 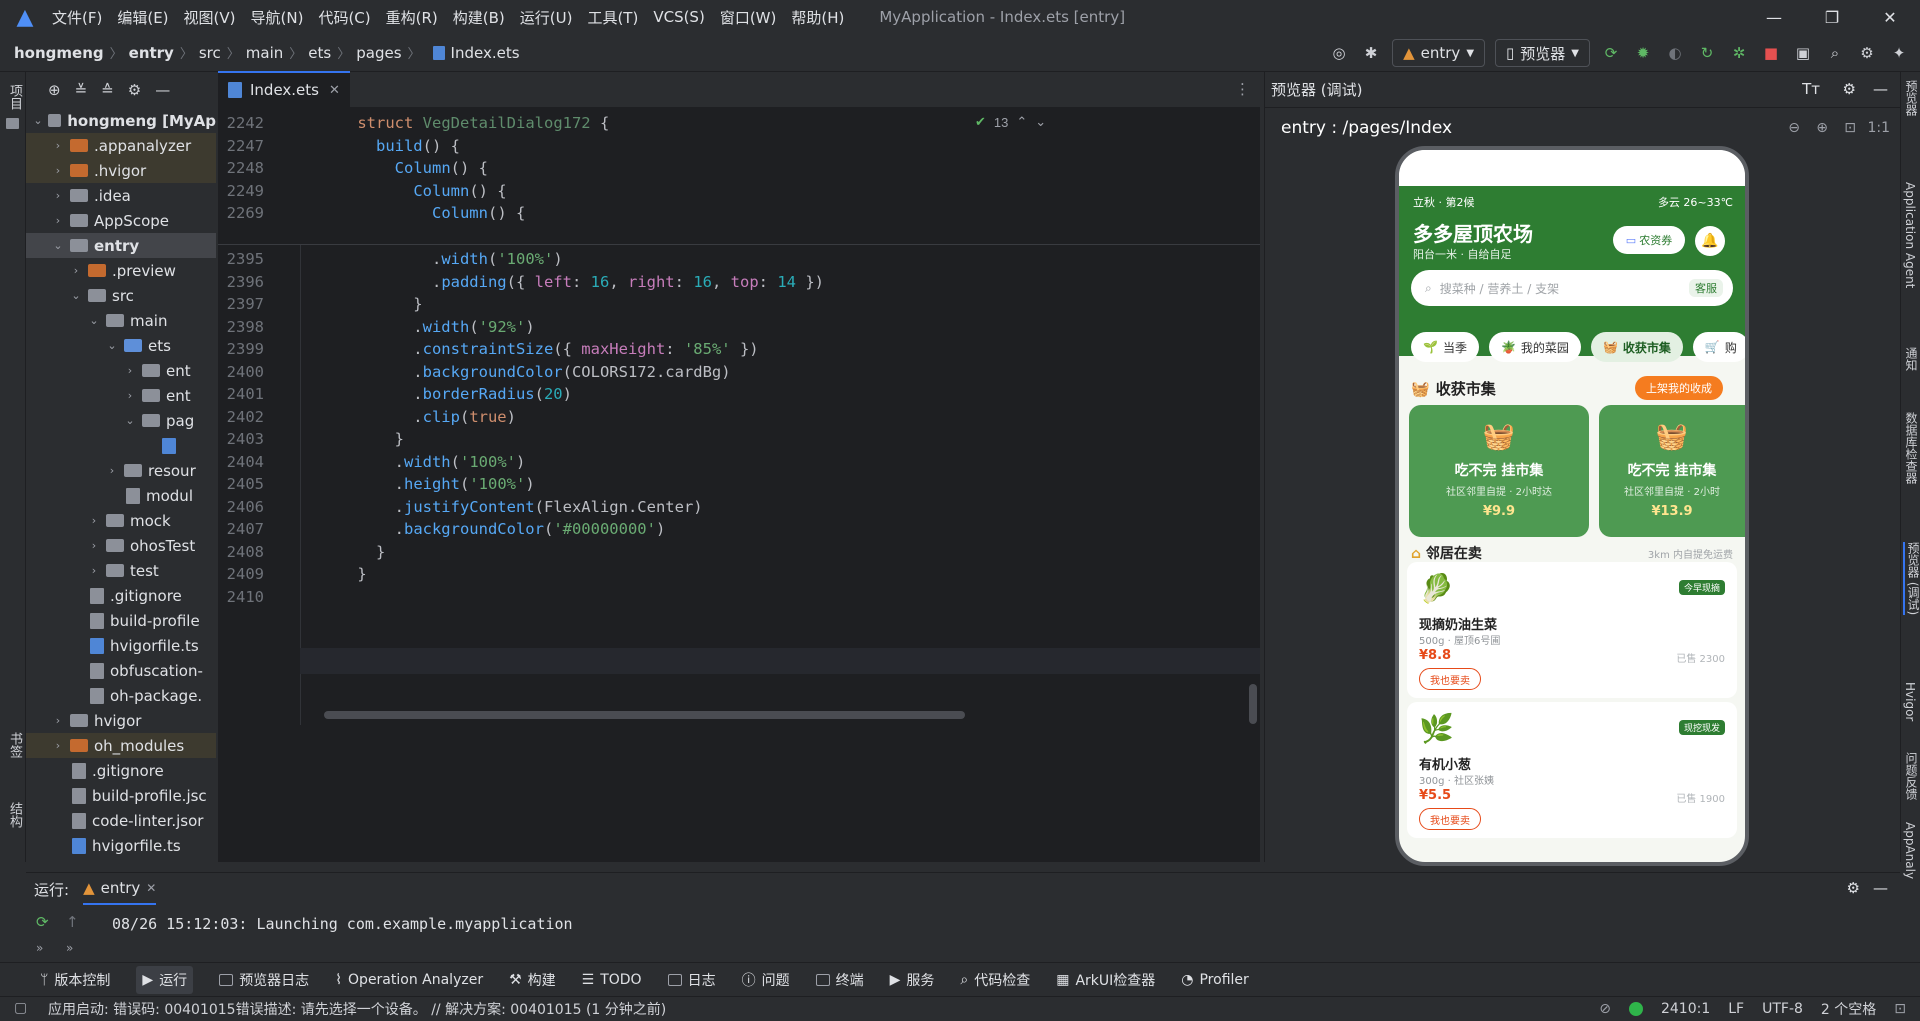 What do you see at coordinates (1739, 53) in the screenshot?
I see `profile-icon: ✲` at bounding box center [1739, 53].